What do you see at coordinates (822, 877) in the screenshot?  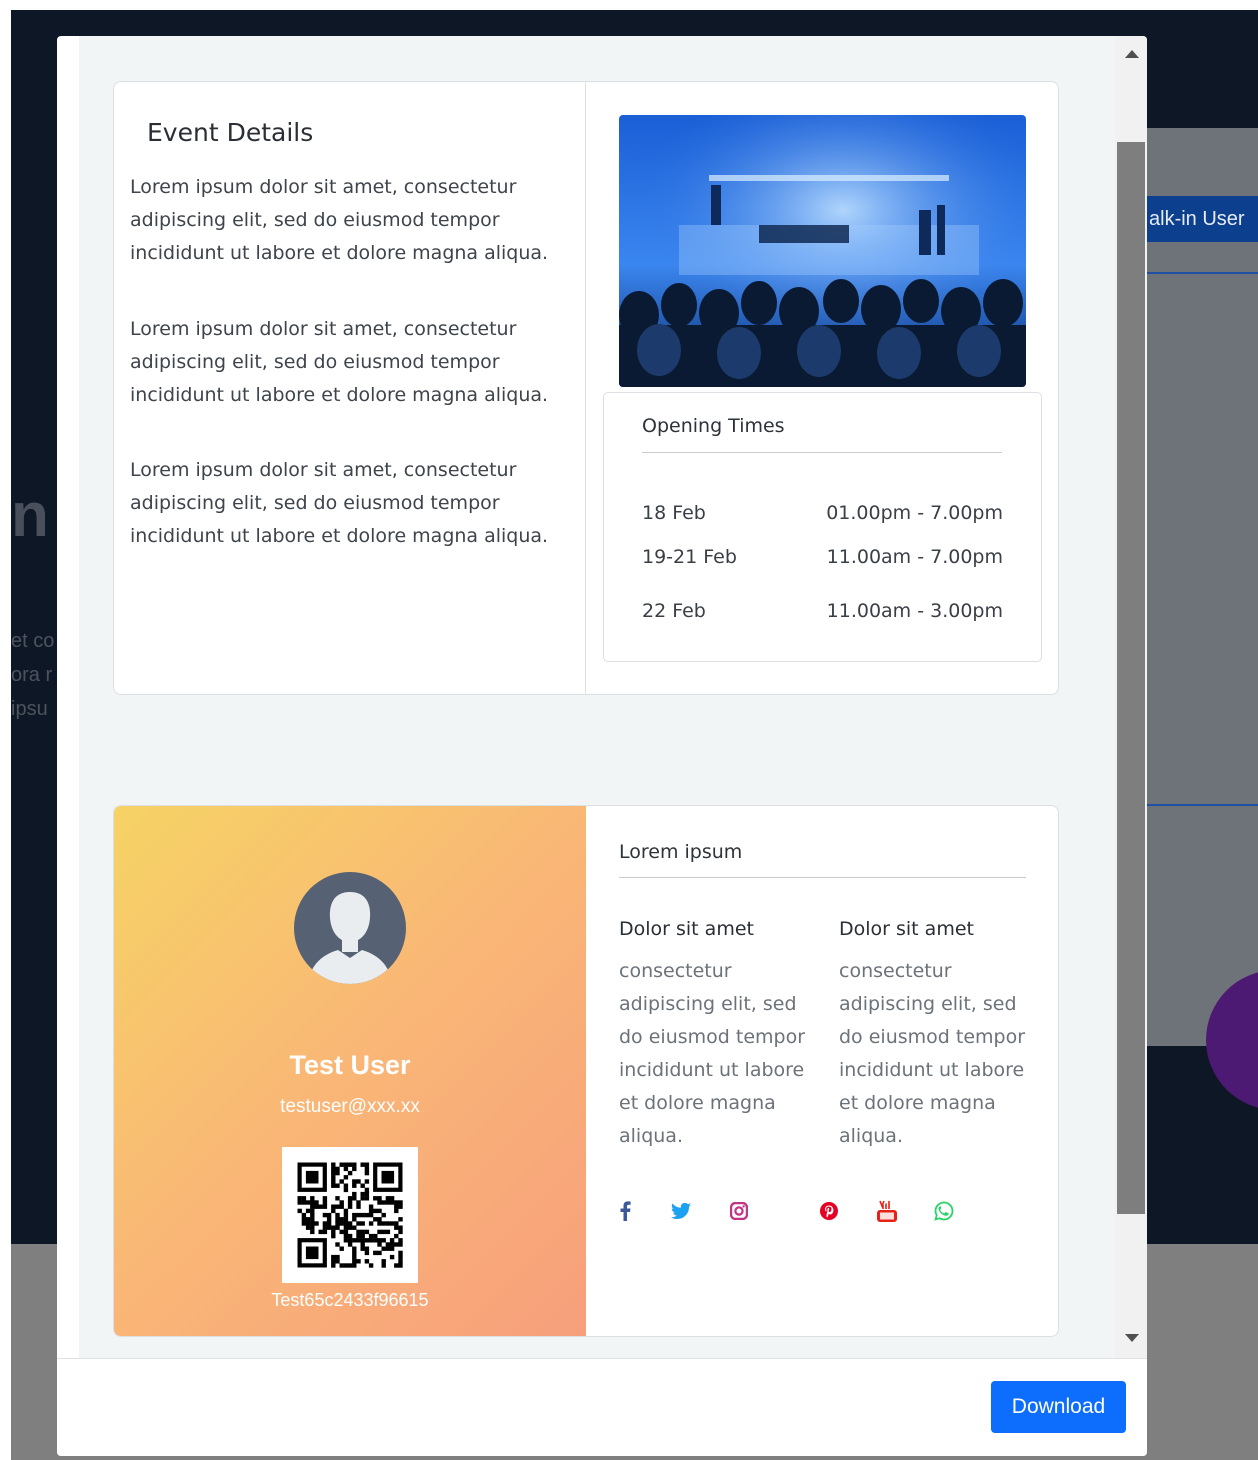 I see `info-divider` at bounding box center [822, 877].